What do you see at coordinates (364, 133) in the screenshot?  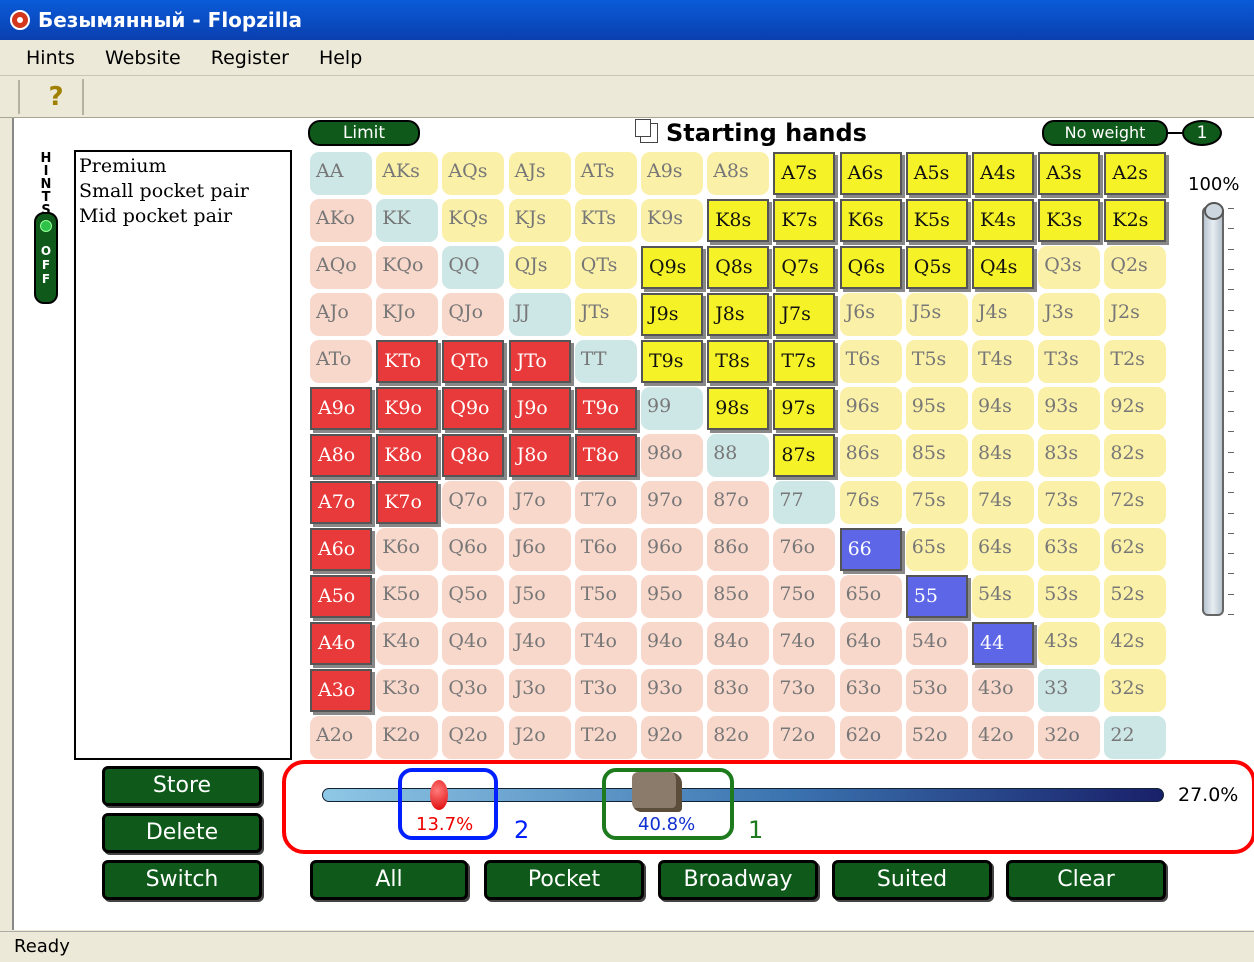 I see `limit-button: Limit` at bounding box center [364, 133].